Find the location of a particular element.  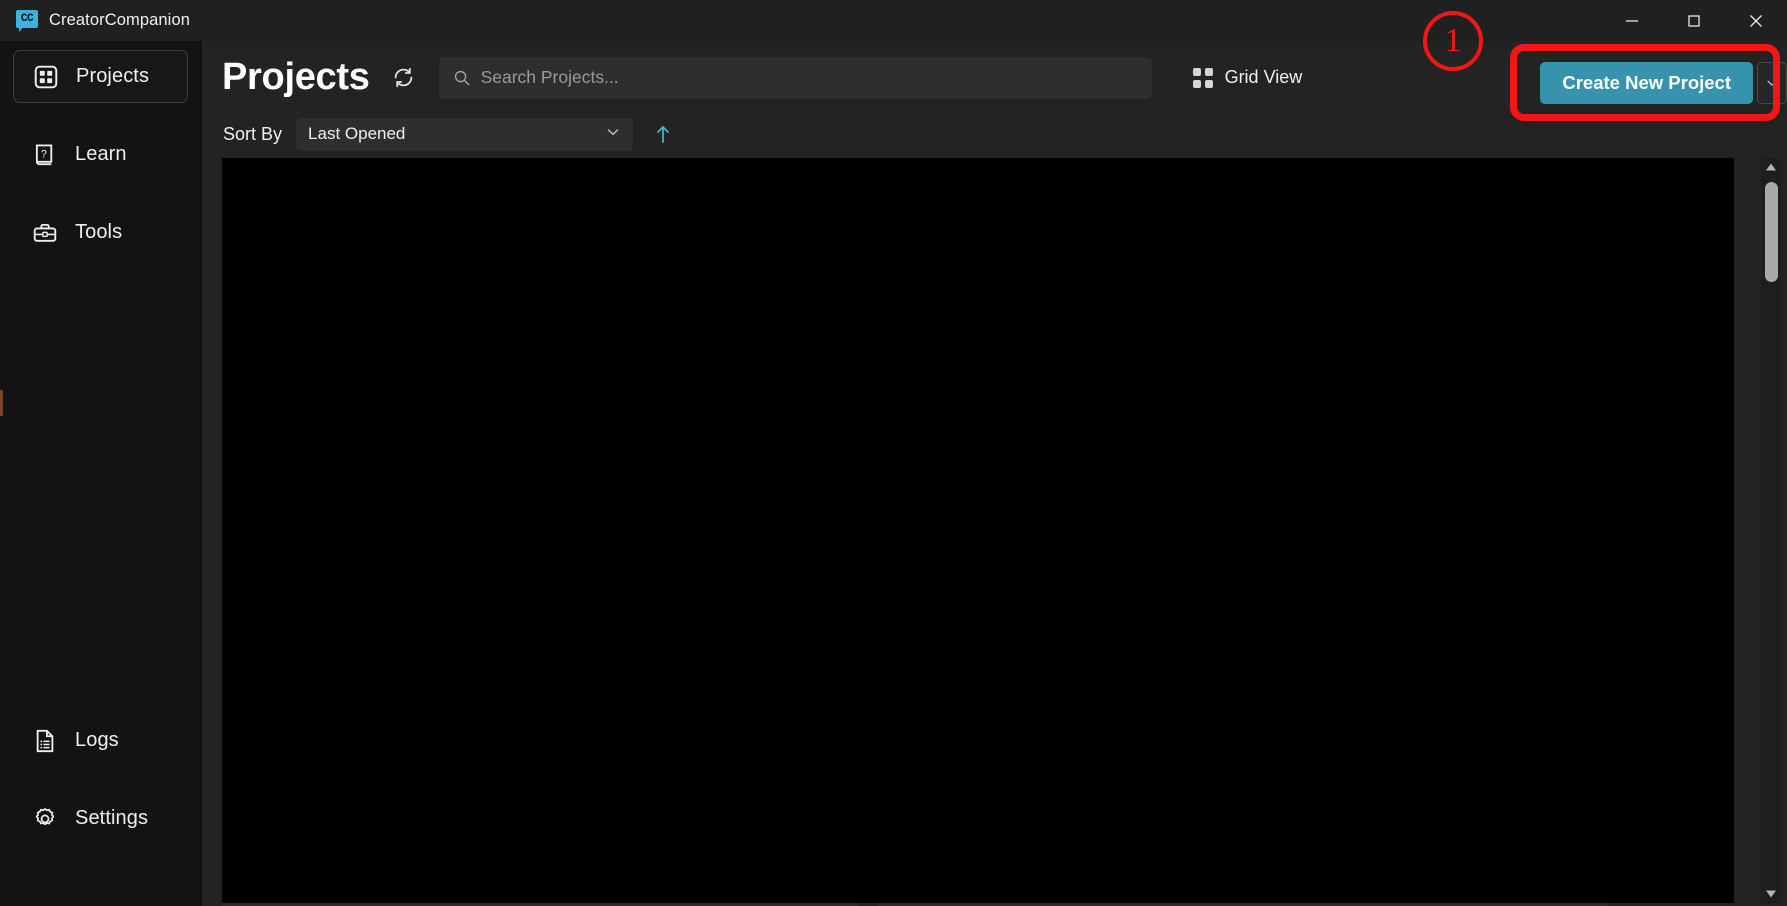

app-icon-text: CC is located at coordinates (27, 18).